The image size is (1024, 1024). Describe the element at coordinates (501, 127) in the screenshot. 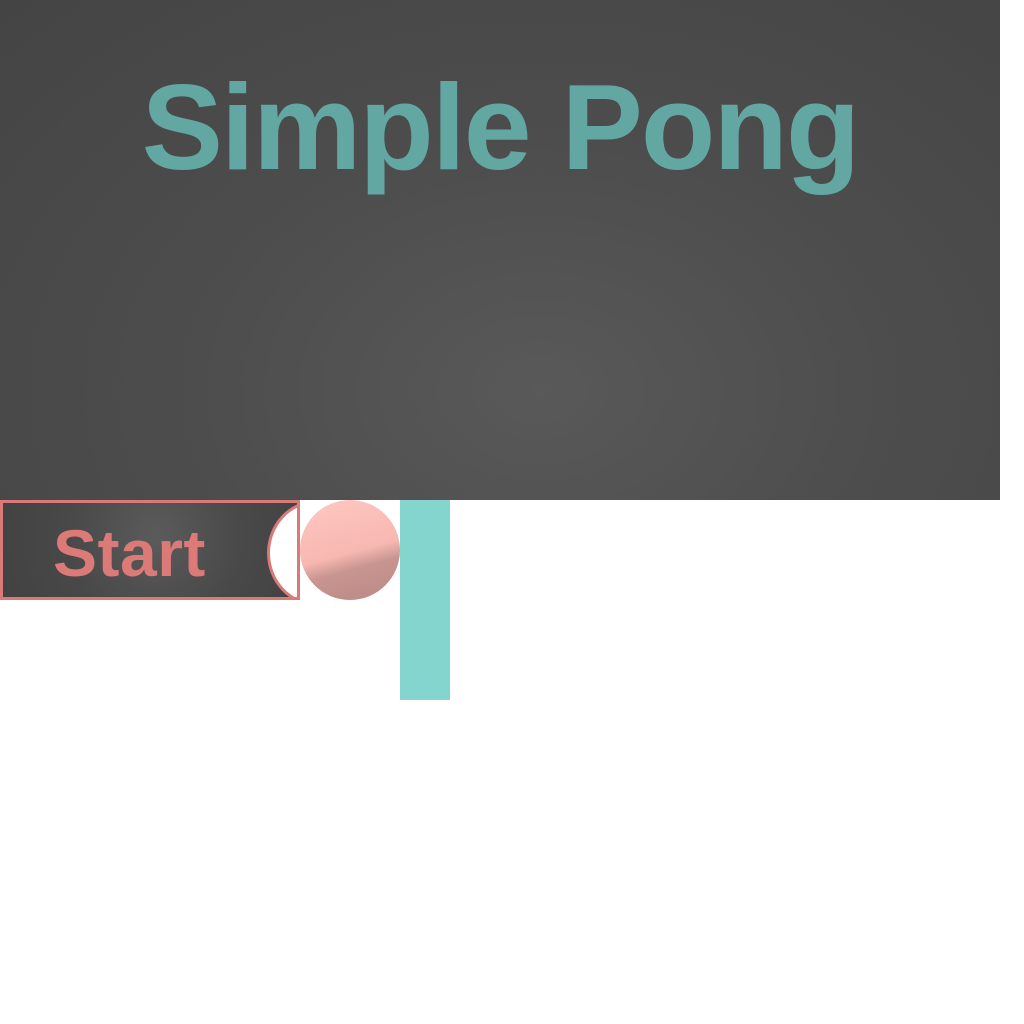

I see `game-title: Simple Pong` at that location.